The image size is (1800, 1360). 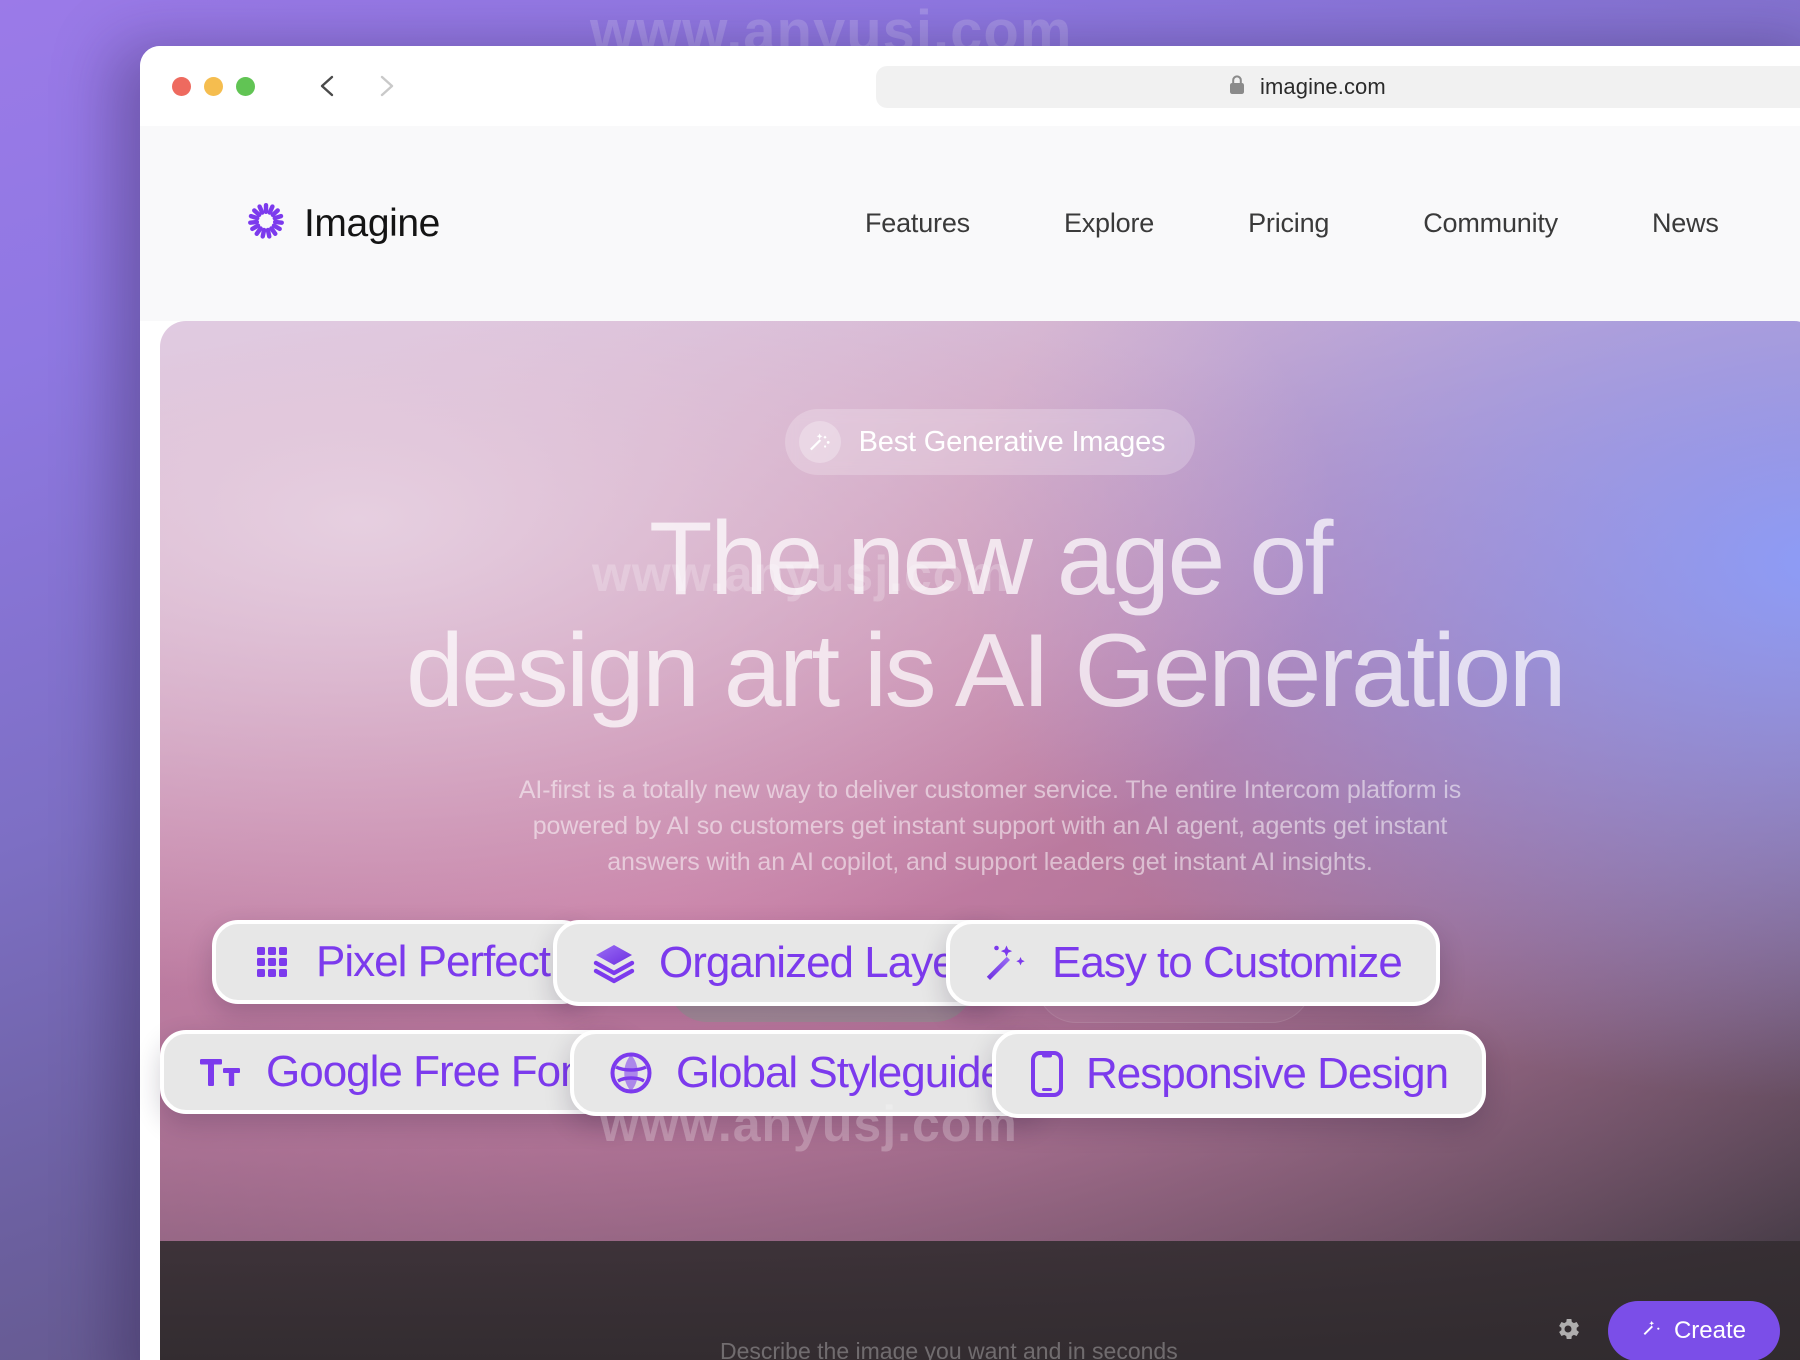 I want to click on gear-icon, so click(x=1568, y=1331).